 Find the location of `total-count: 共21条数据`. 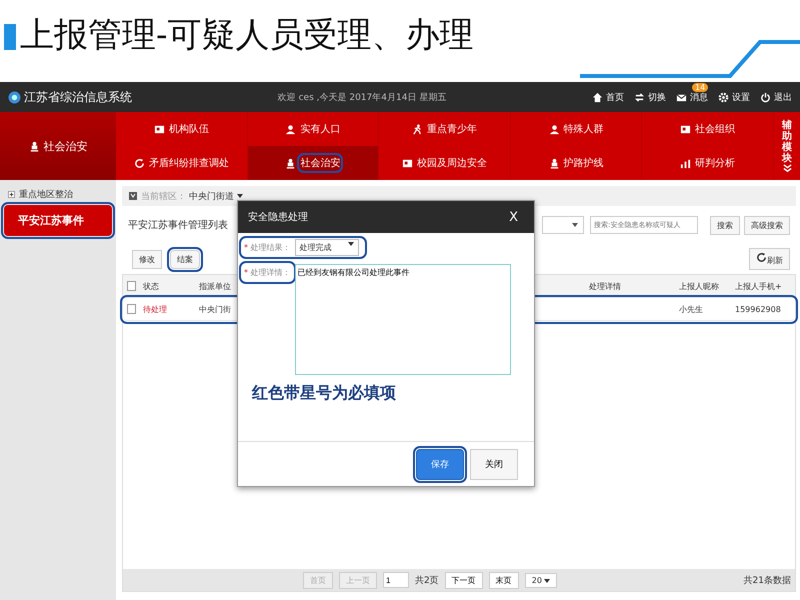

total-count: 共21条数据 is located at coordinates (767, 580).